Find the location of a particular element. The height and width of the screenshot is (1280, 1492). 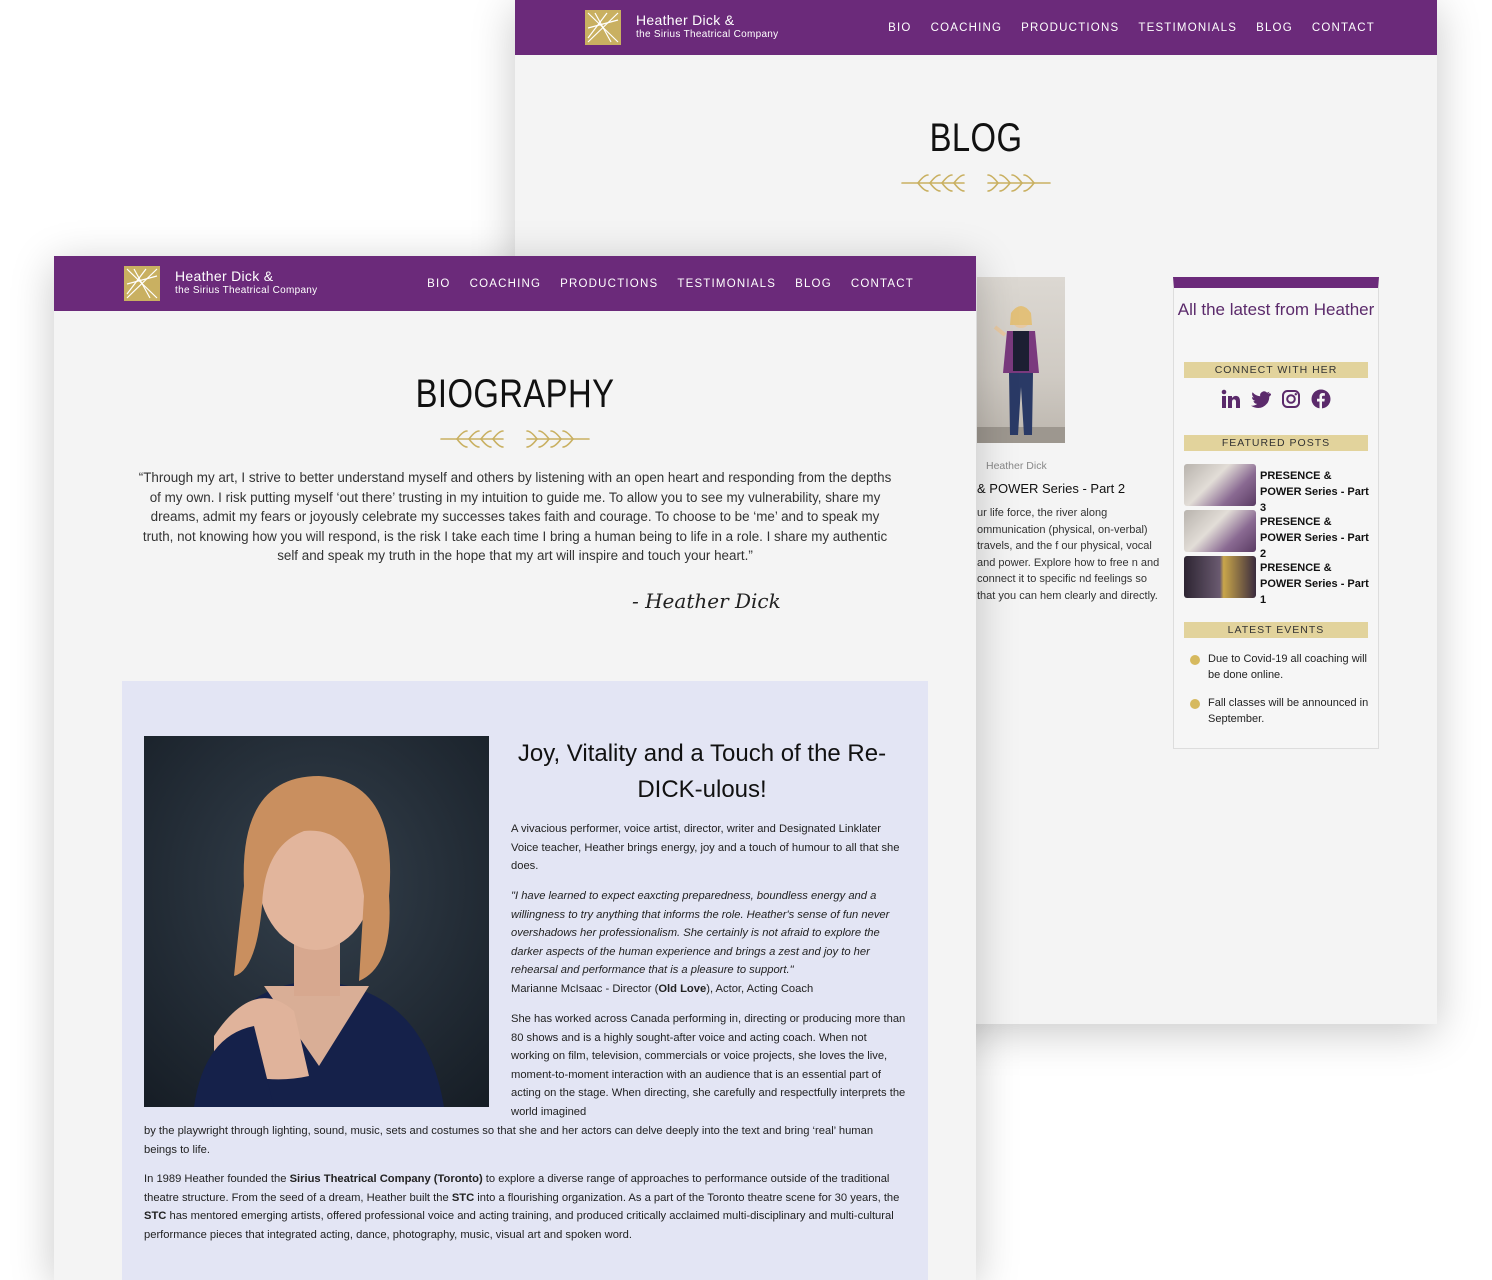

testimonial-author-role: ), Actor, Acting Coach is located at coordinates (760, 989).